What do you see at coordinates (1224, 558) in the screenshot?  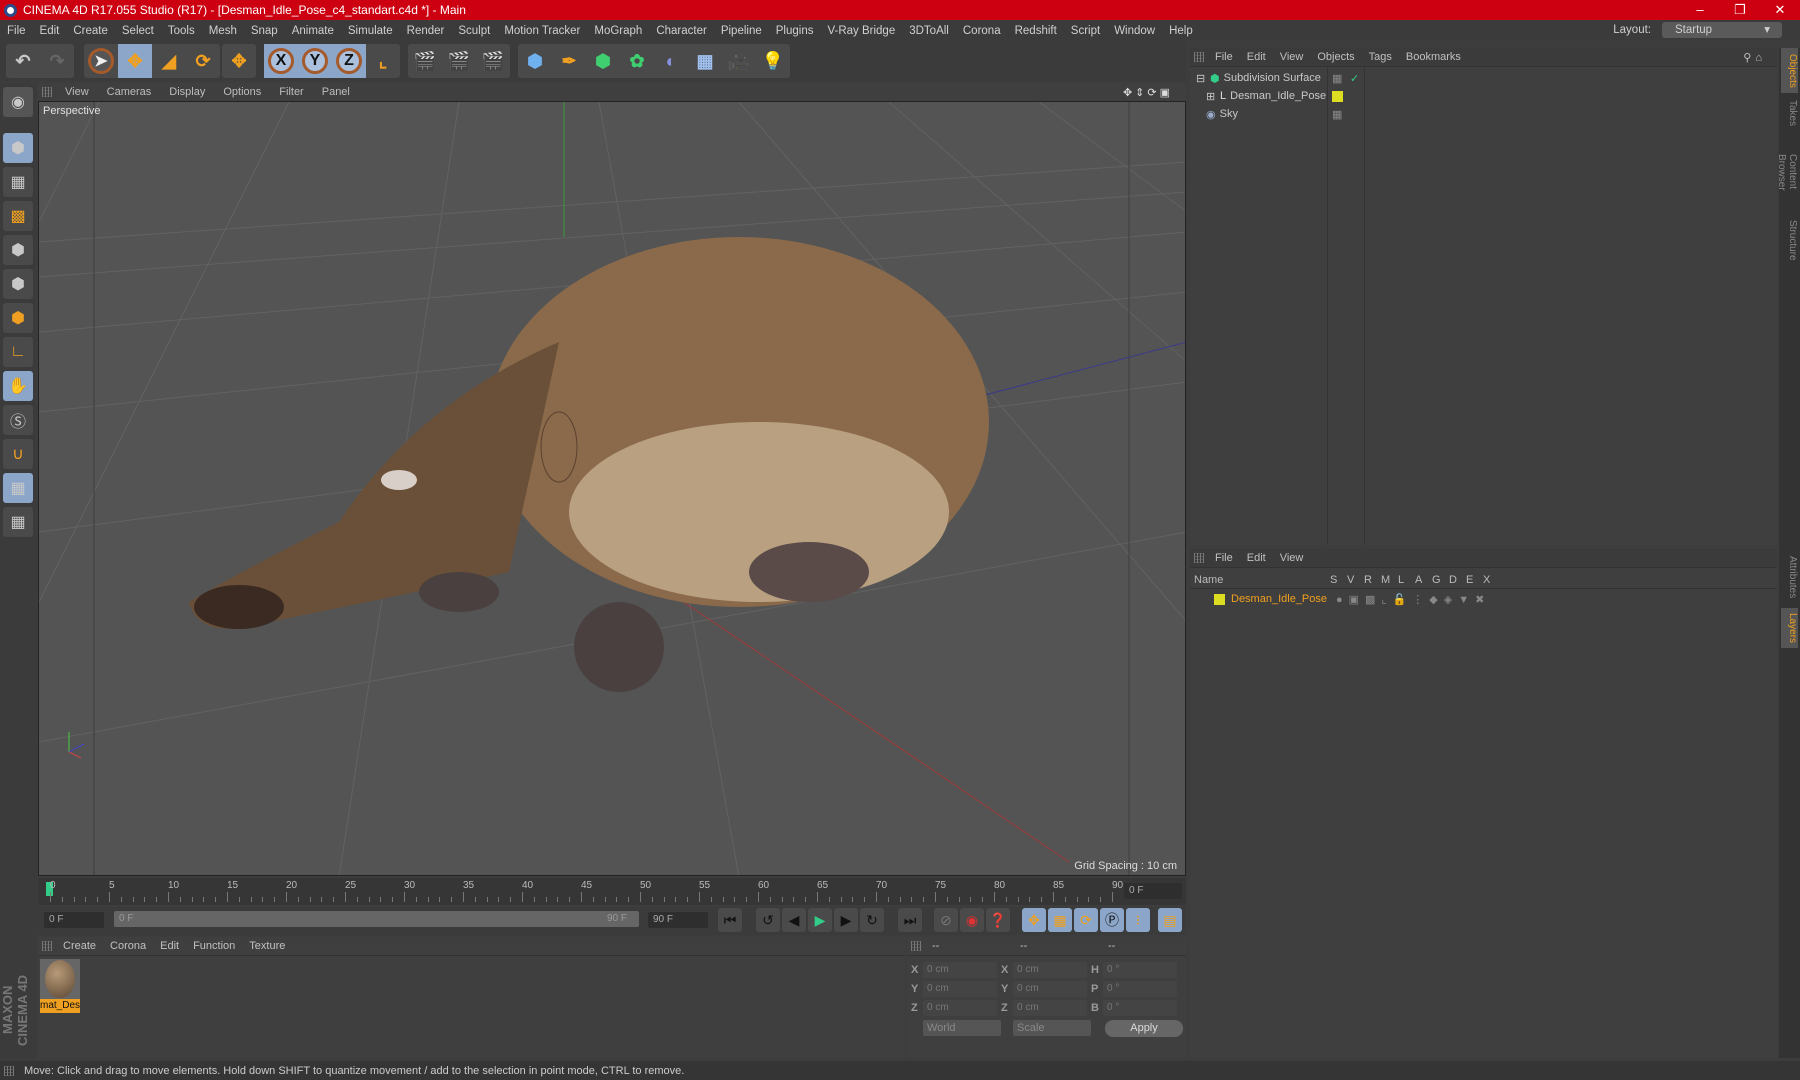 I see `layer-menu-file: File` at bounding box center [1224, 558].